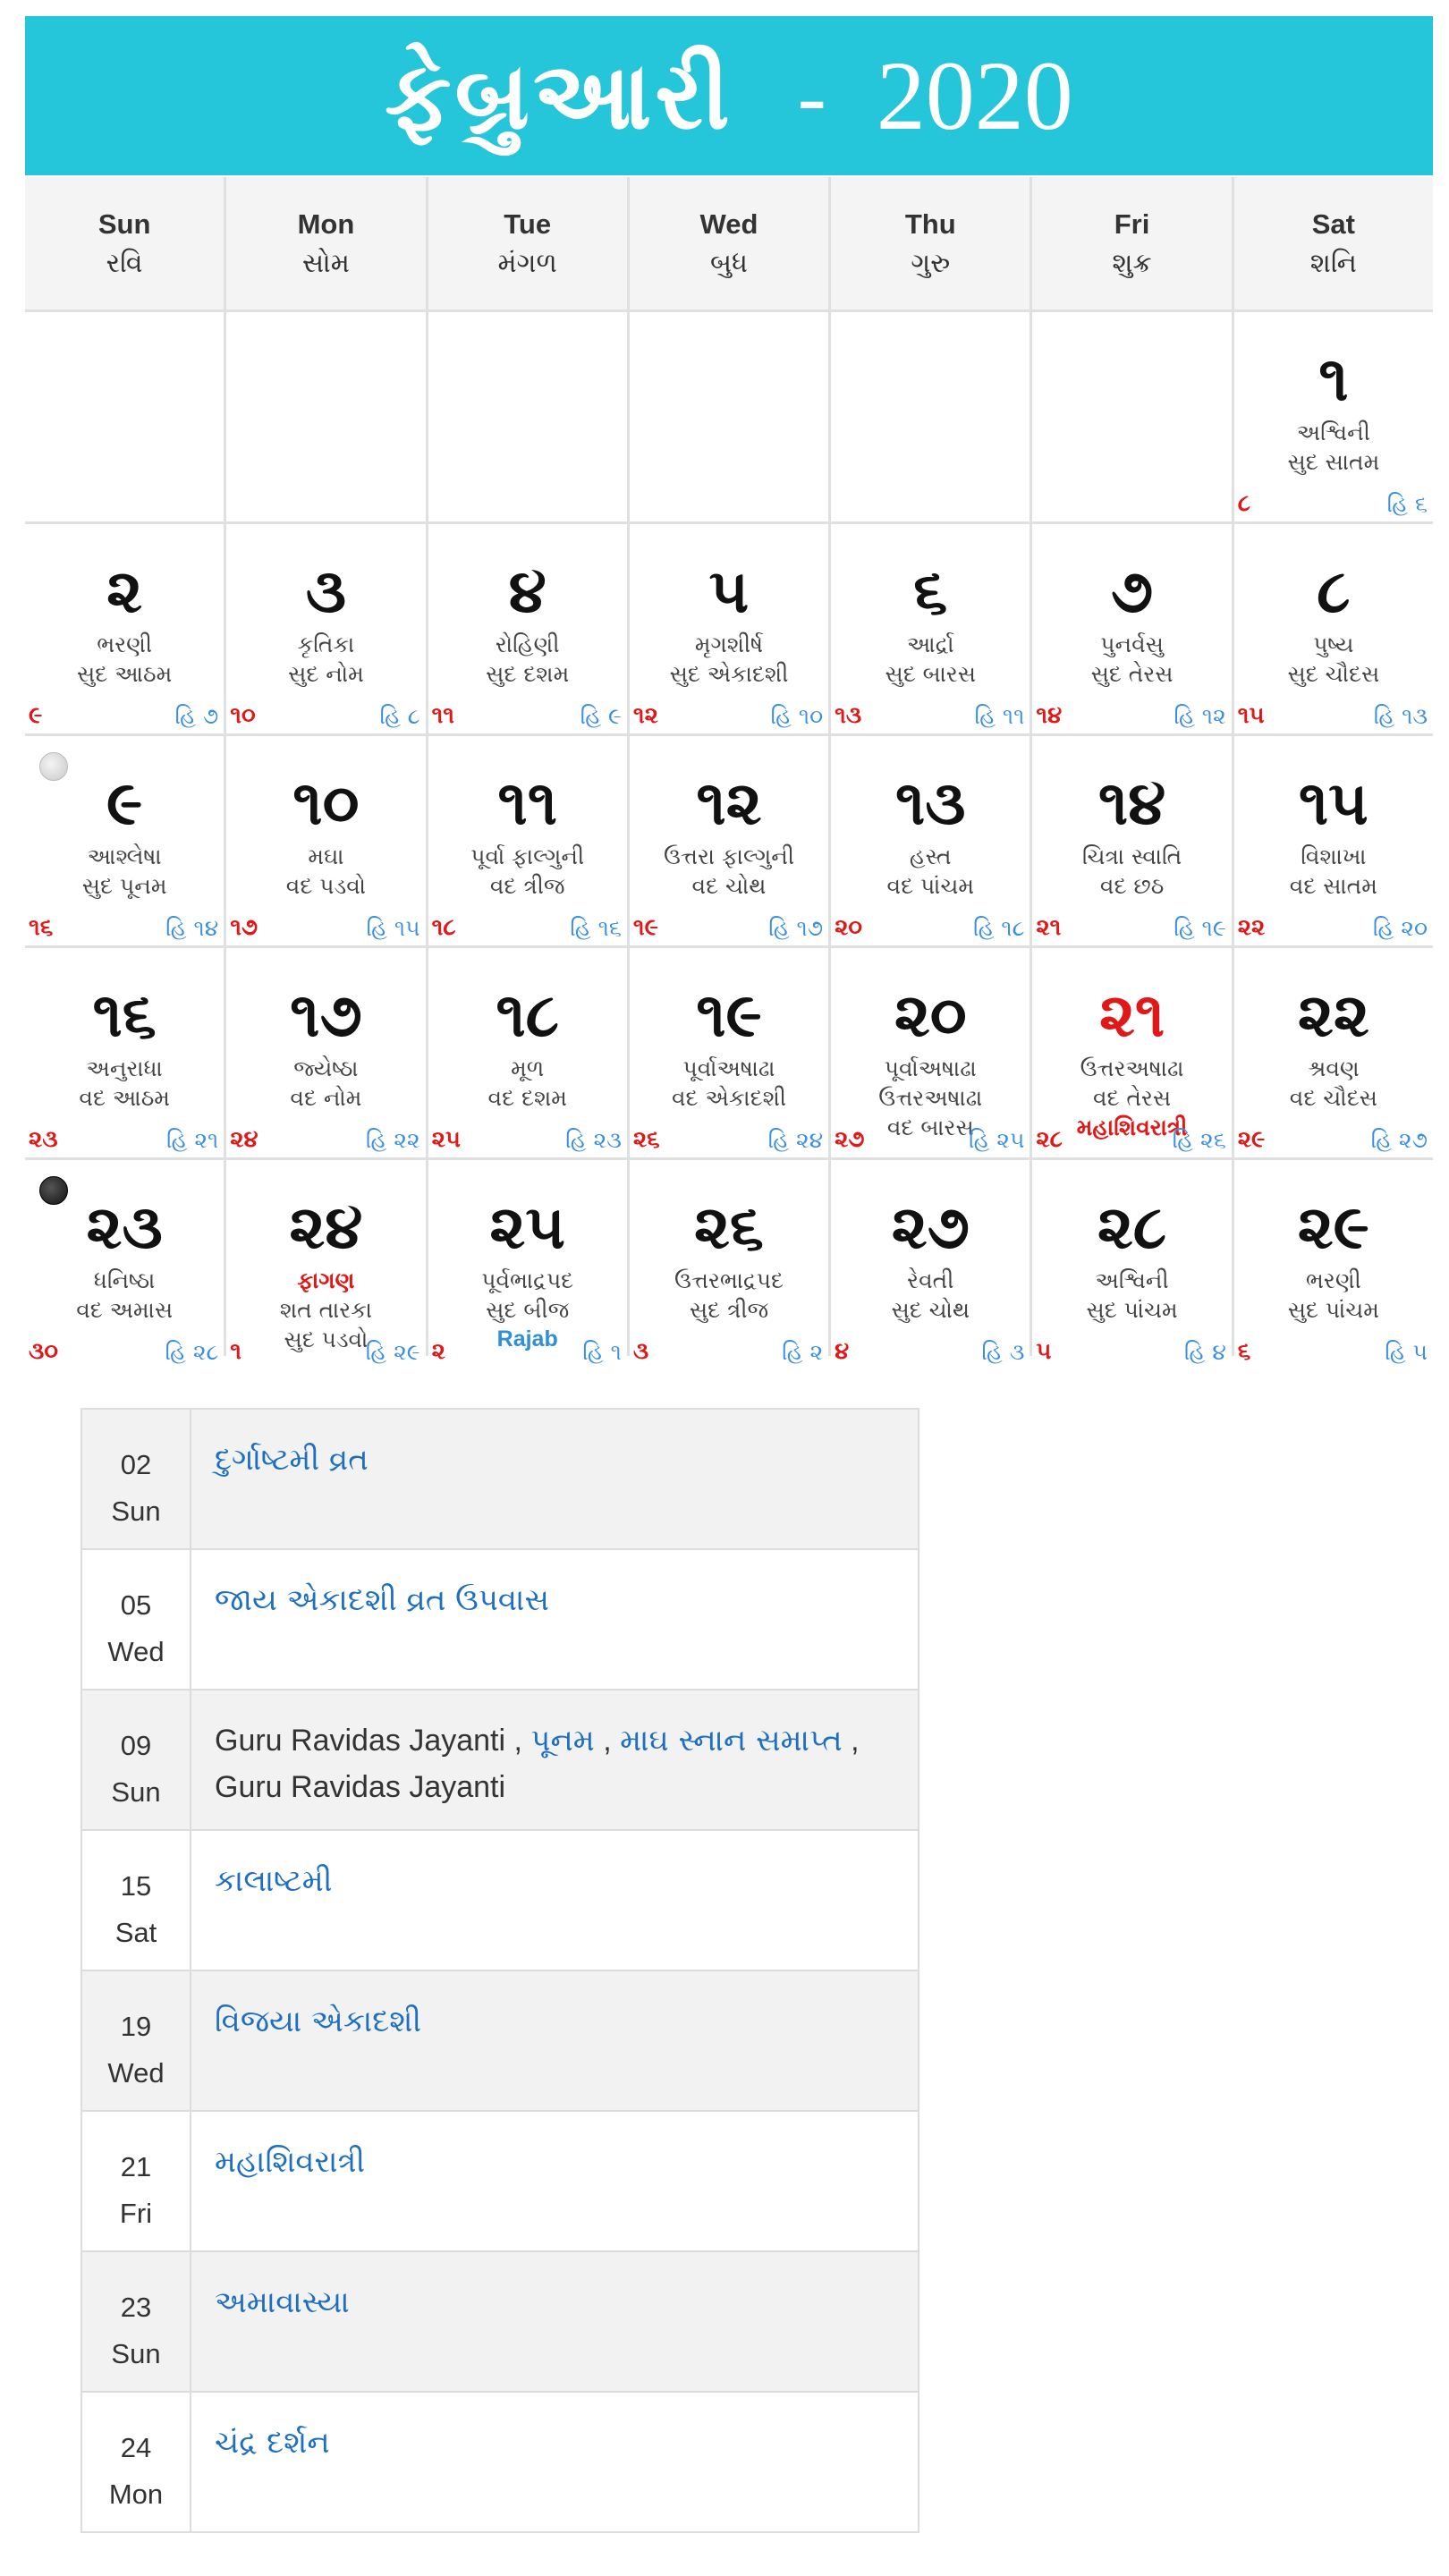 Image resolution: width=1449 pixels, height=2576 pixels. What do you see at coordinates (443, 927) in the screenshot?
I see `tithi-day-number: ૧૮` at bounding box center [443, 927].